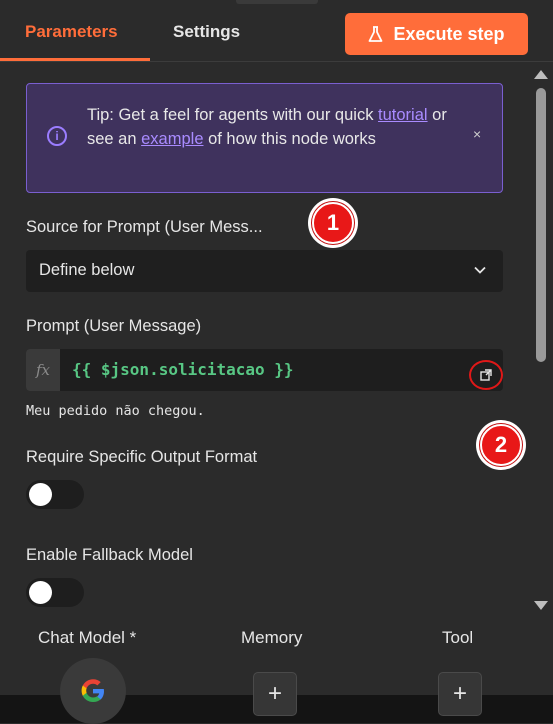 The height and width of the screenshot is (724, 553). I want to click on tab-settings: Settings, so click(206, 32).